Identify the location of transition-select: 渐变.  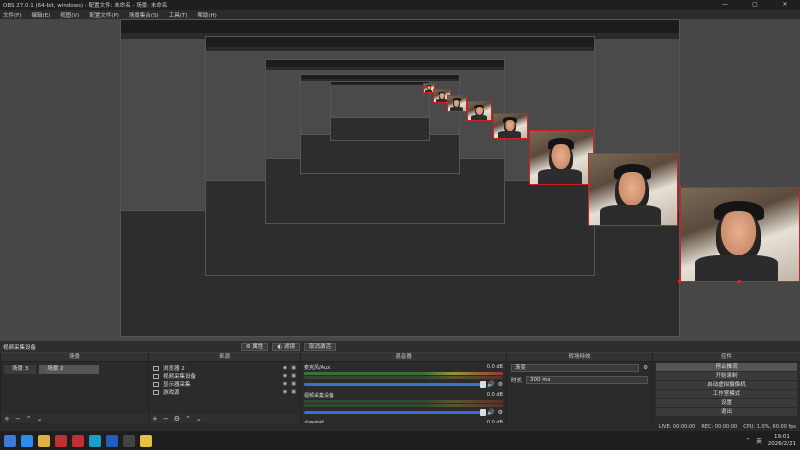
(575, 368).